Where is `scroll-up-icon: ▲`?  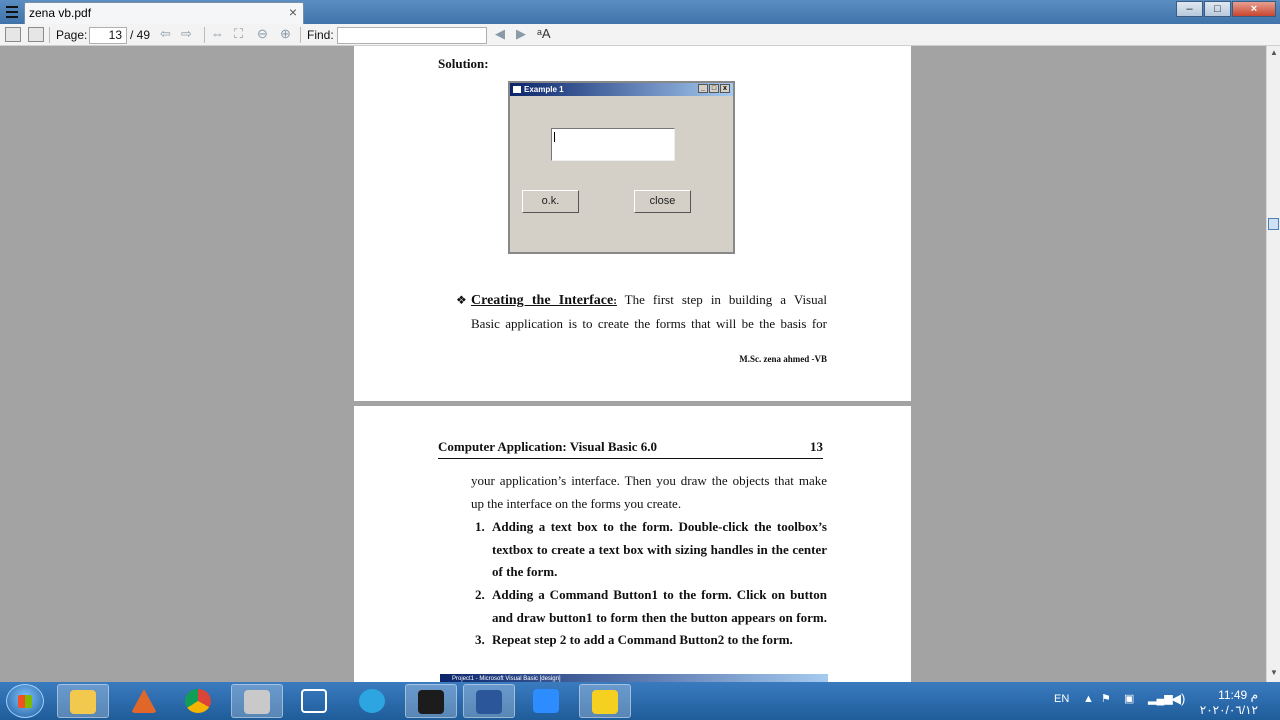
scroll-up-icon: ▲ is located at coordinates (1274, 54).